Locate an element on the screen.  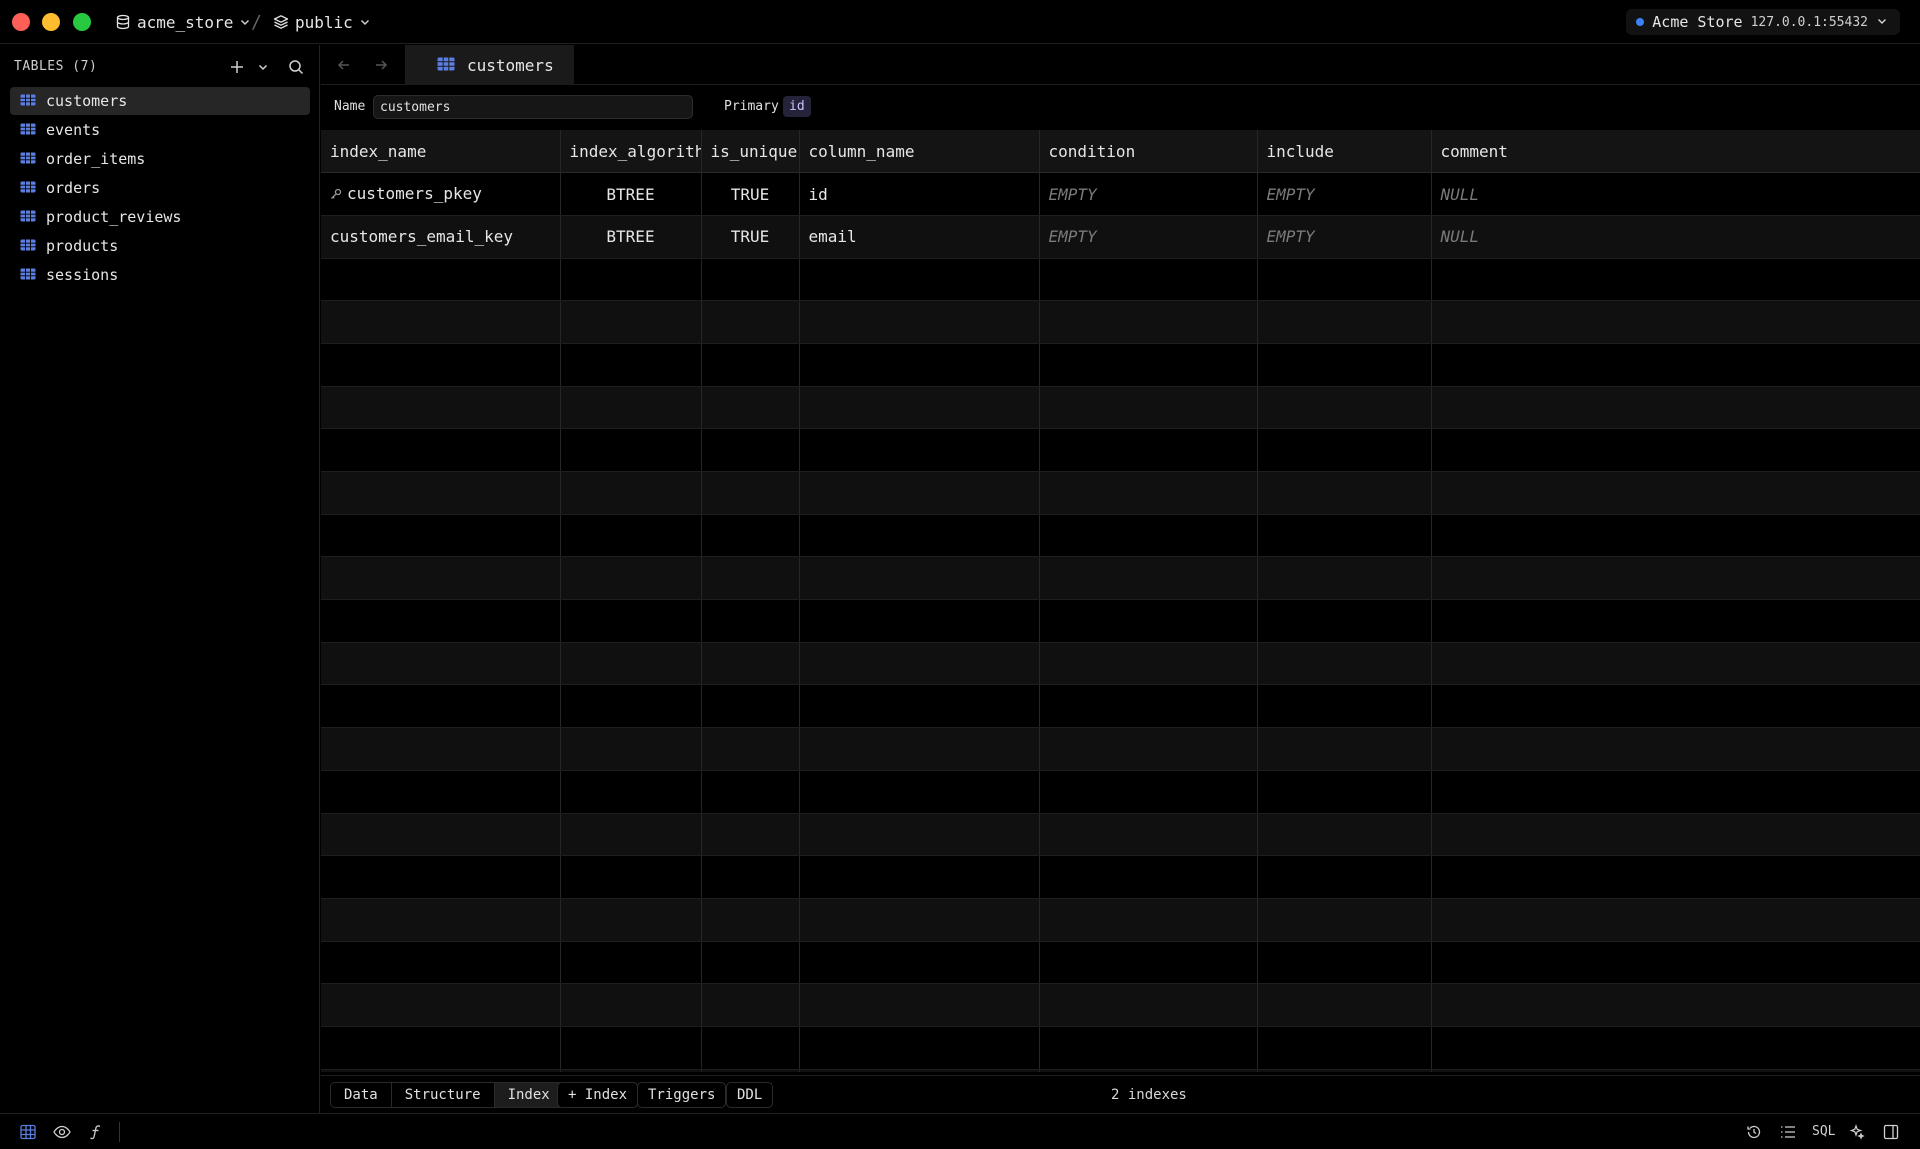
sidebar-item-customers: customers is located at coordinates (160, 101).